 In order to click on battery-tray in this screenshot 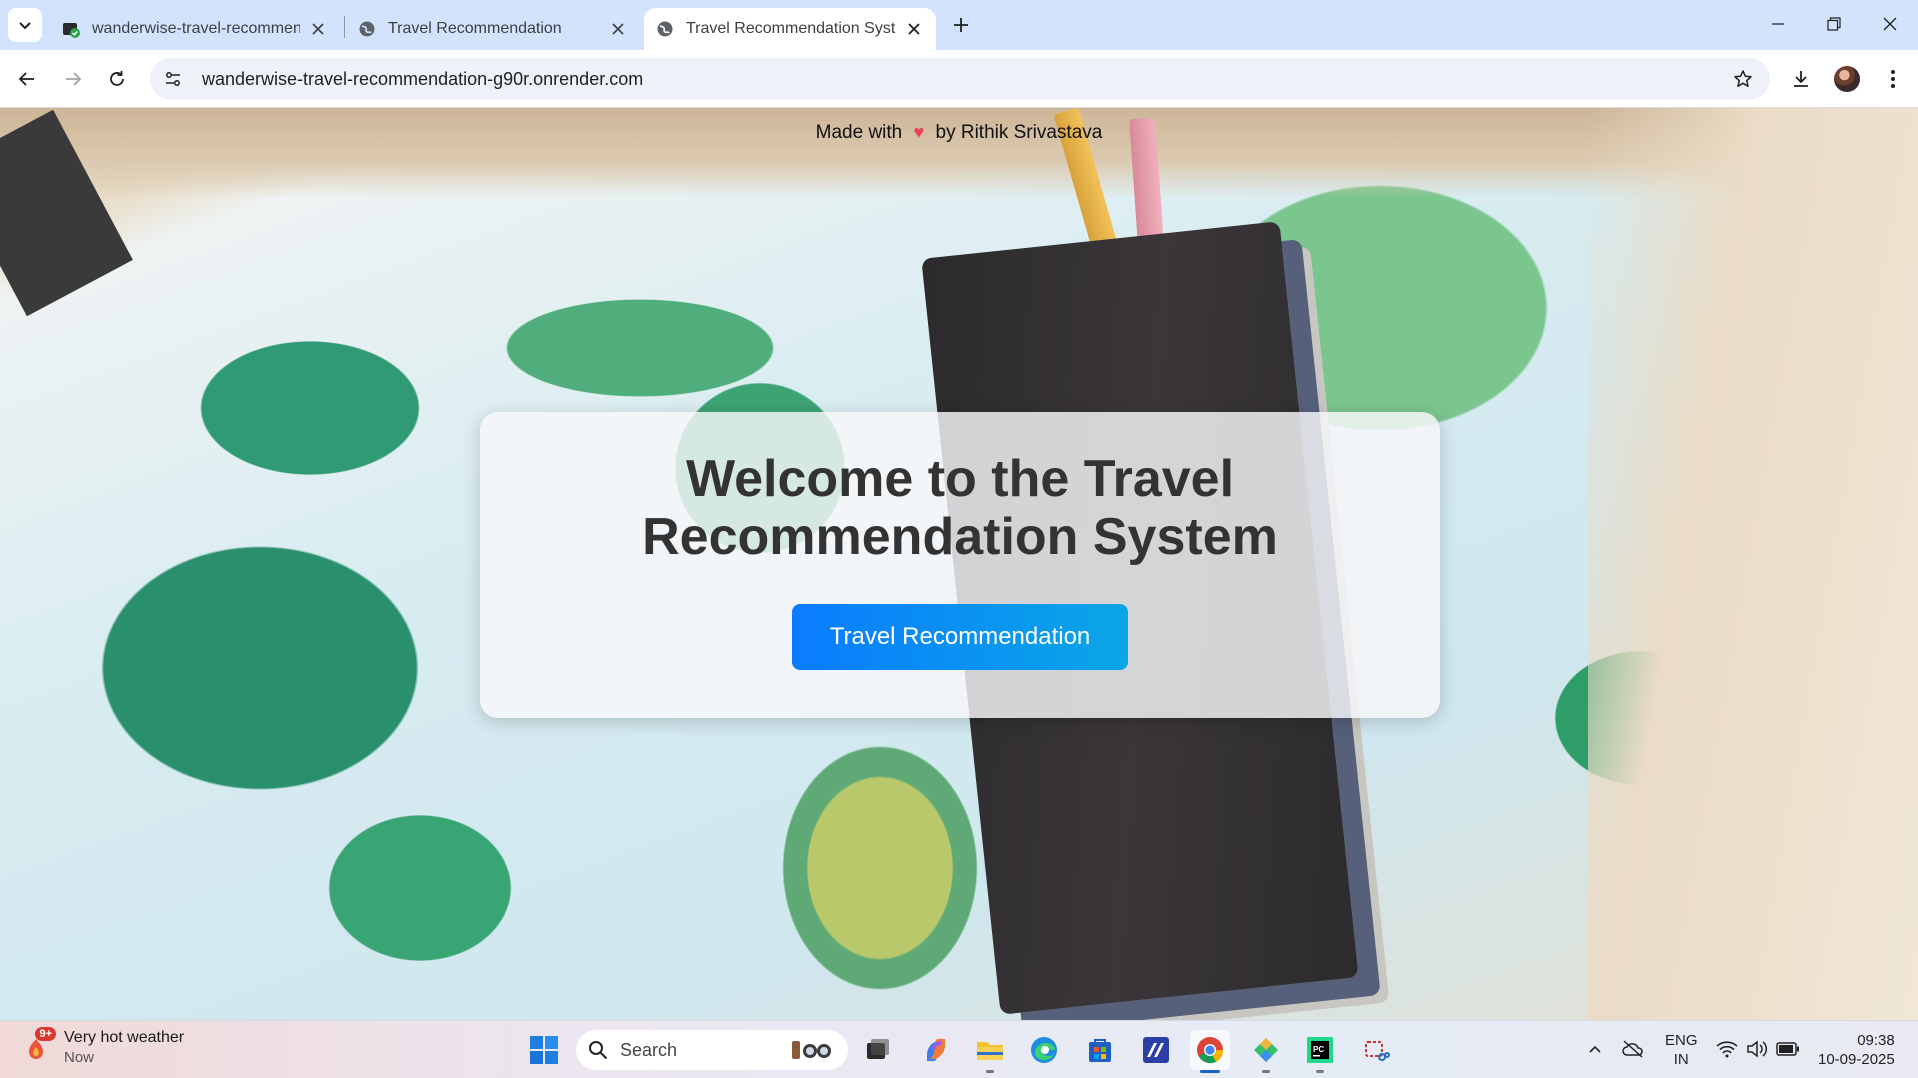, I will do `click(1788, 1049)`.